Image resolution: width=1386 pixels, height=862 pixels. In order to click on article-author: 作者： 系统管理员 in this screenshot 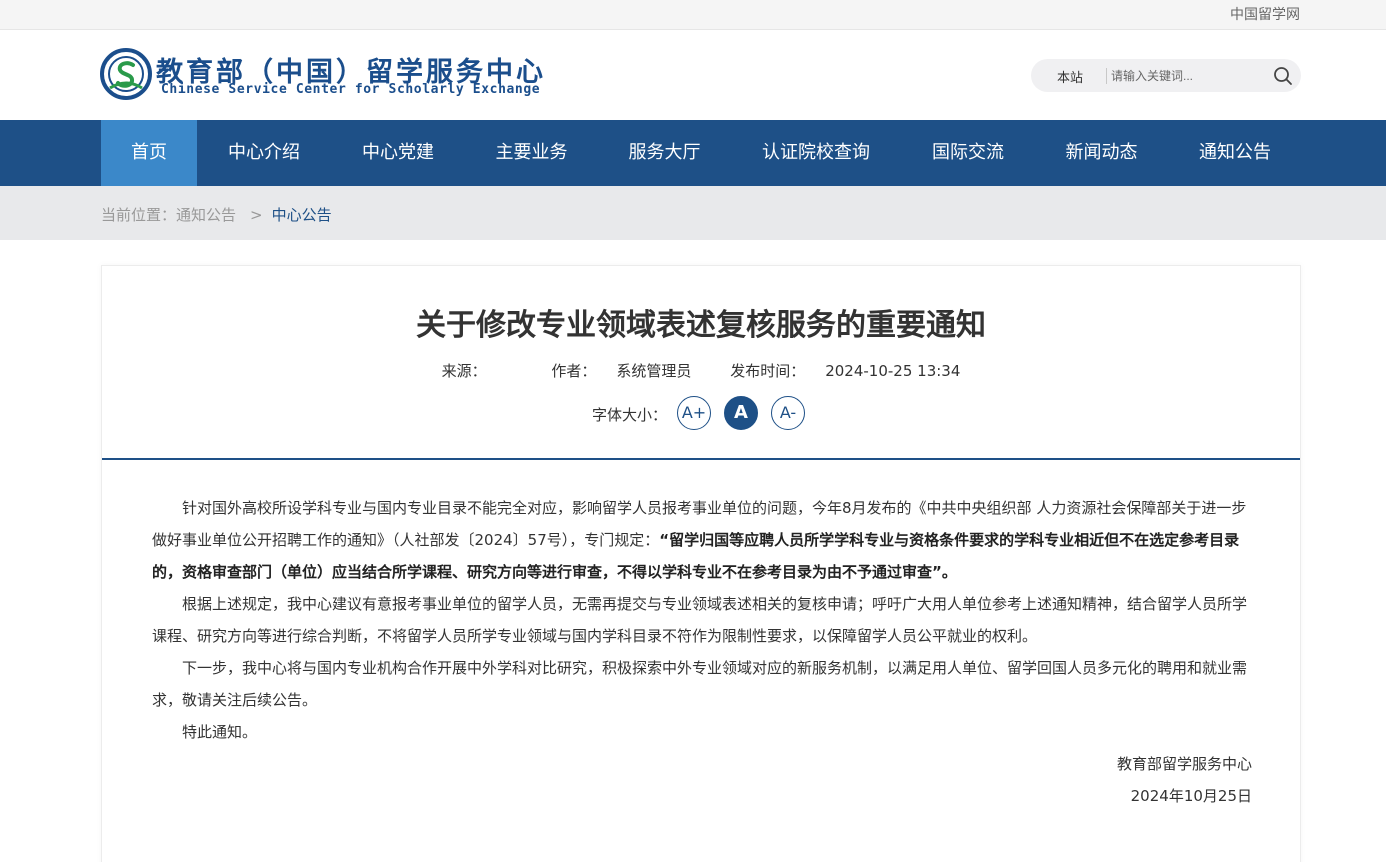, I will do `click(621, 371)`.